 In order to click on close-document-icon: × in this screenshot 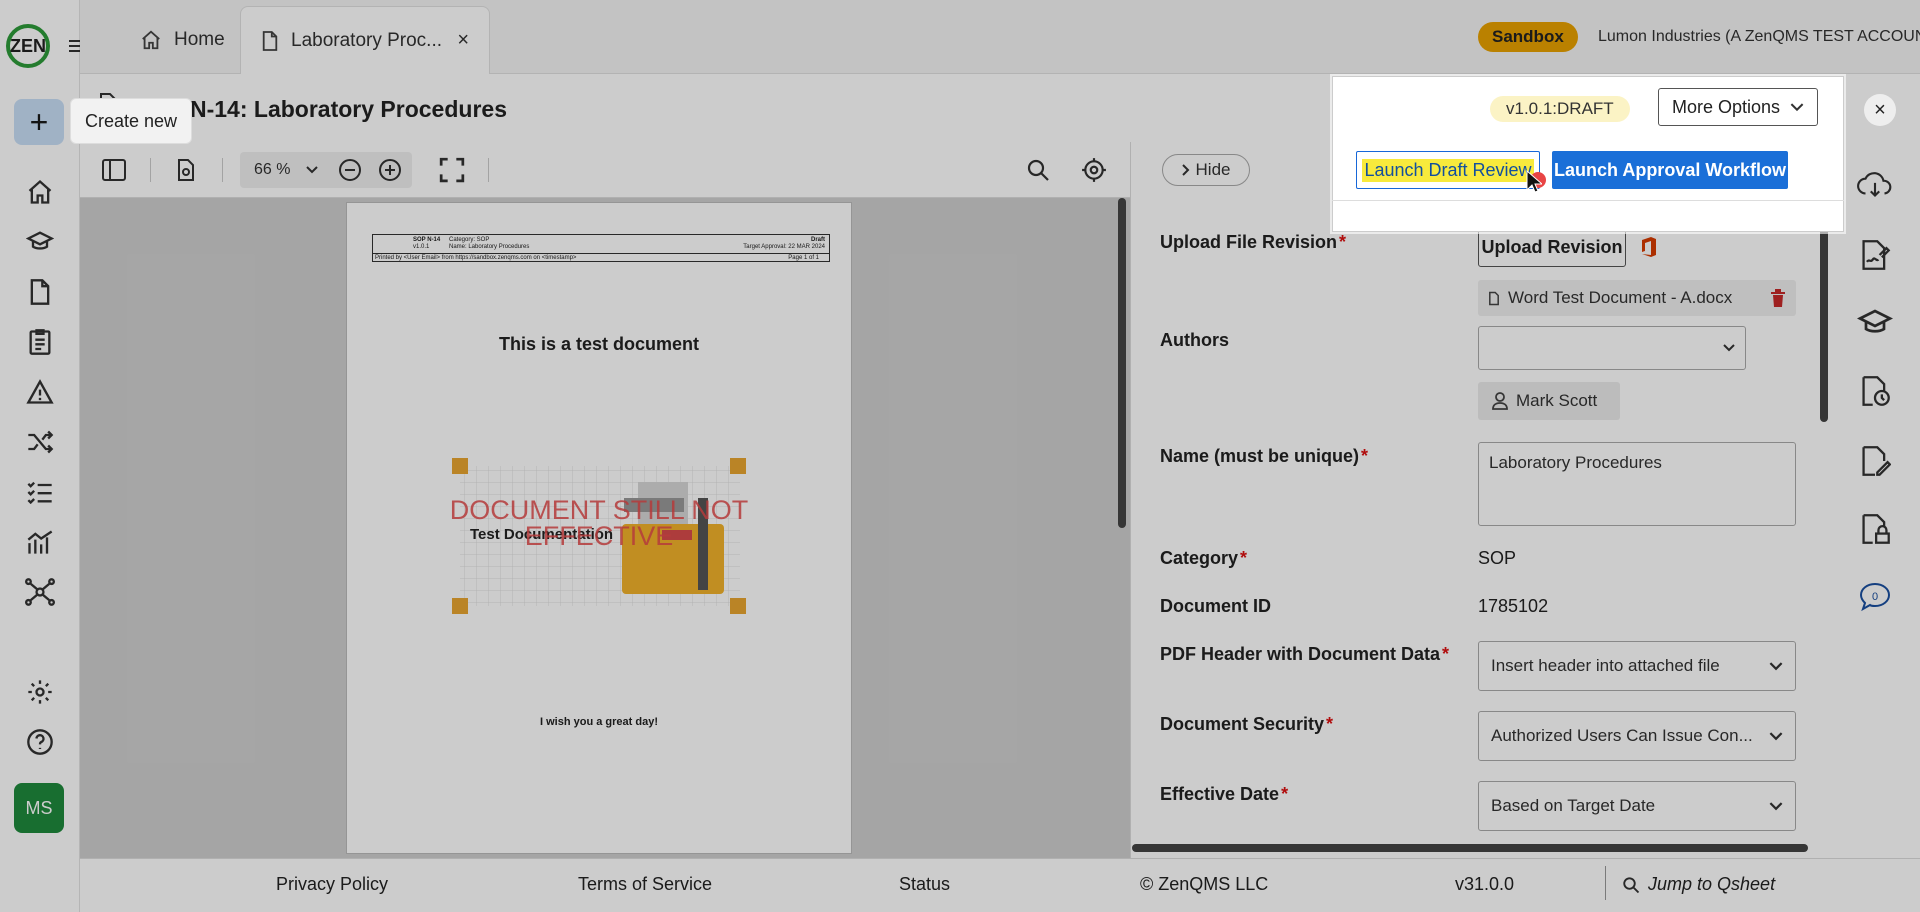, I will do `click(1880, 110)`.